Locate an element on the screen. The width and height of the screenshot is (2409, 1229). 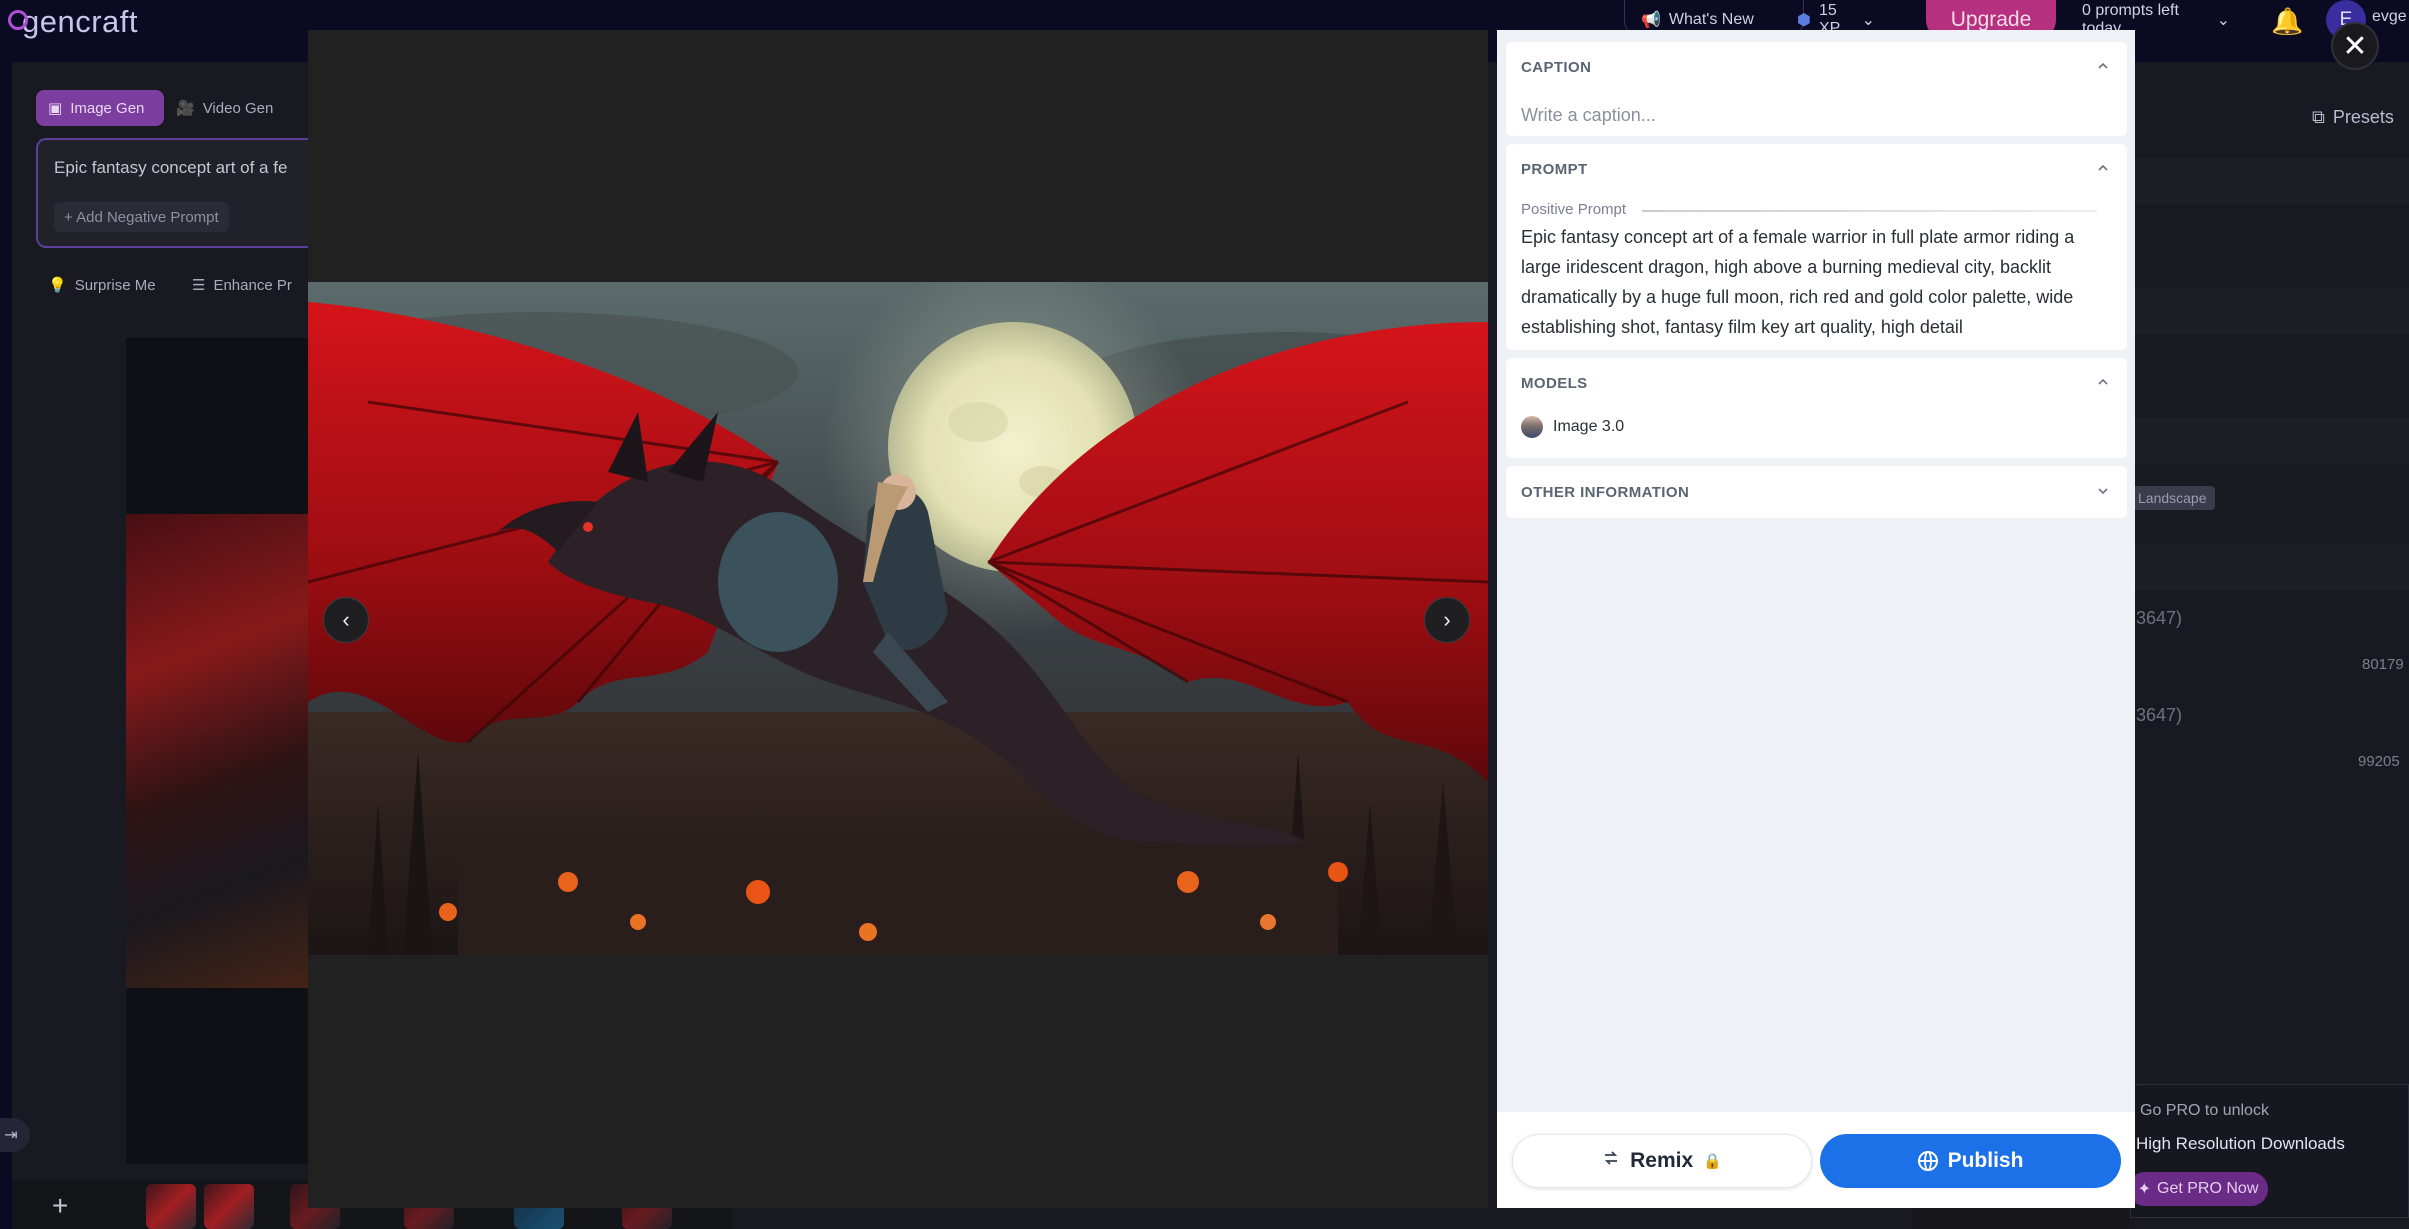
panel-item-a-number: 80179 is located at coordinates (2383, 664).